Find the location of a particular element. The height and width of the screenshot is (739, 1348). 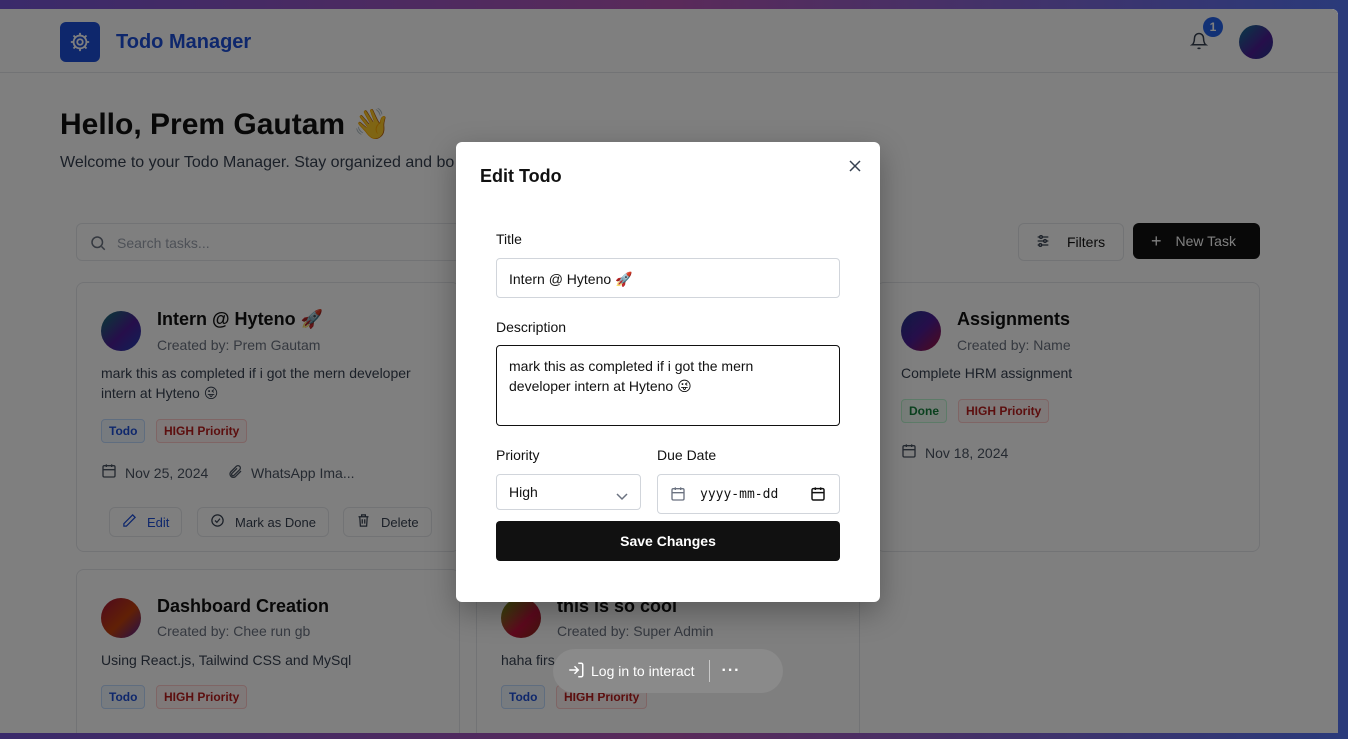

dialog-title: Edit Todo is located at coordinates (521, 176).